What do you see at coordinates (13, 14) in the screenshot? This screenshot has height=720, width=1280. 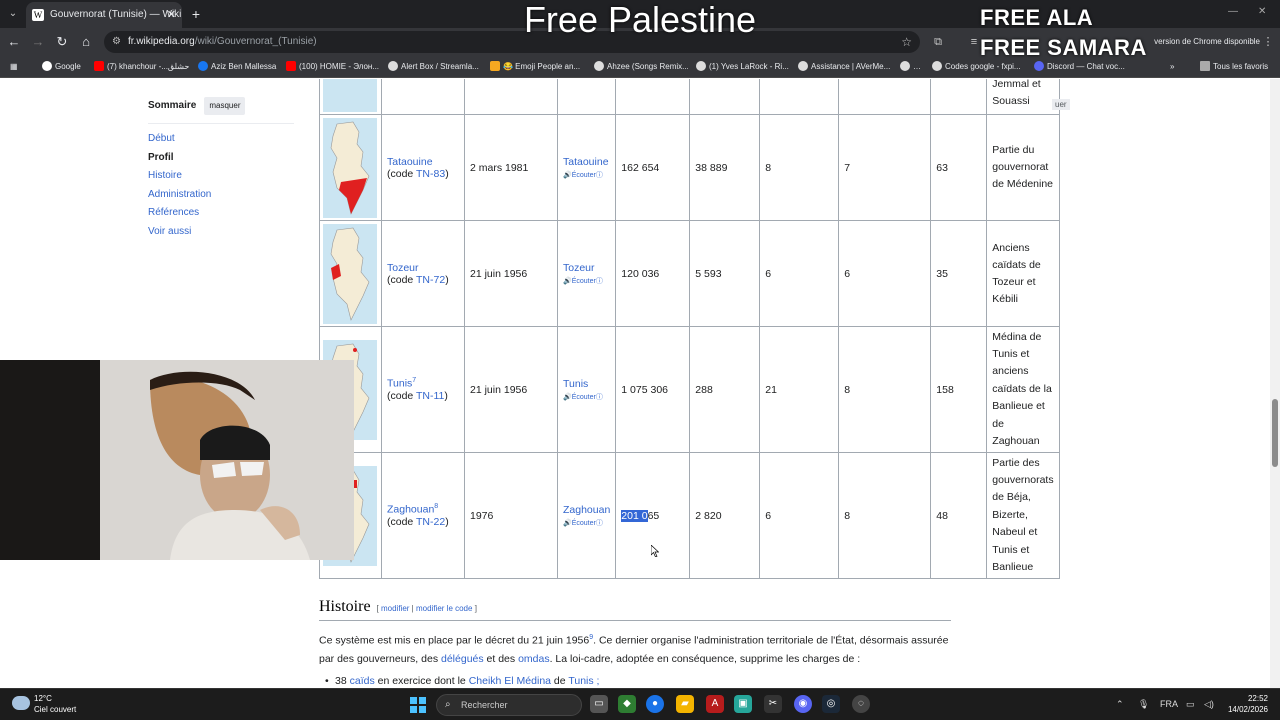 I see `tab-search-icon: ⌄` at bounding box center [13, 14].